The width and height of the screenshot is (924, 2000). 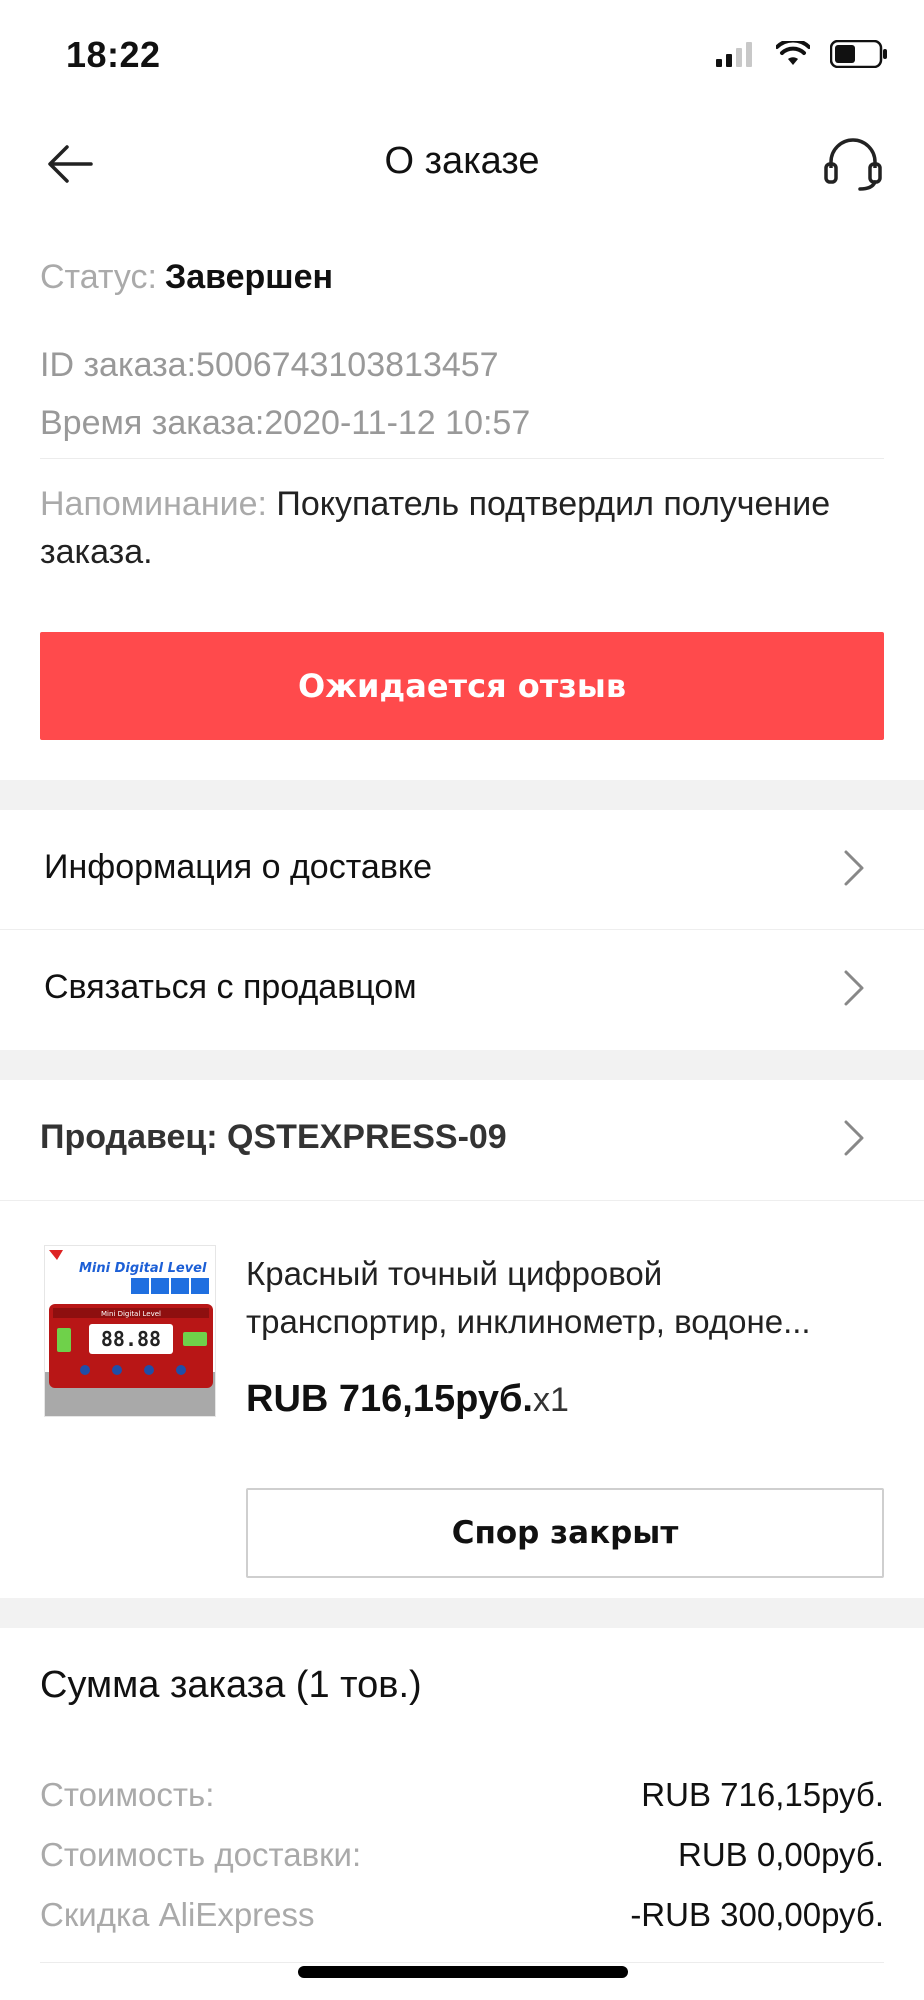 I want to click on summary-value: -RUB 300,00руб., so click(x=757, y=1914).